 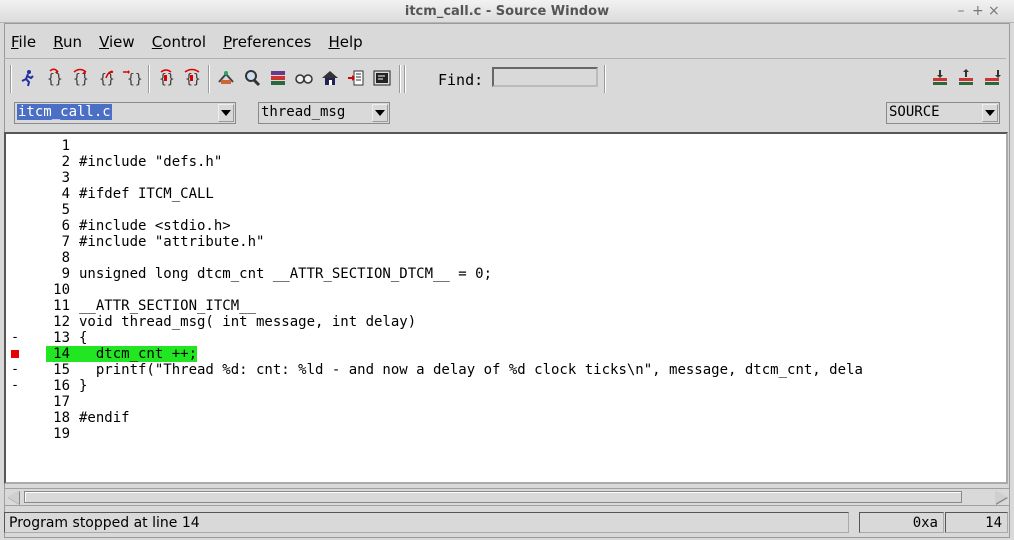 I want to click on line-number: 17, so click(x=61, y=402).